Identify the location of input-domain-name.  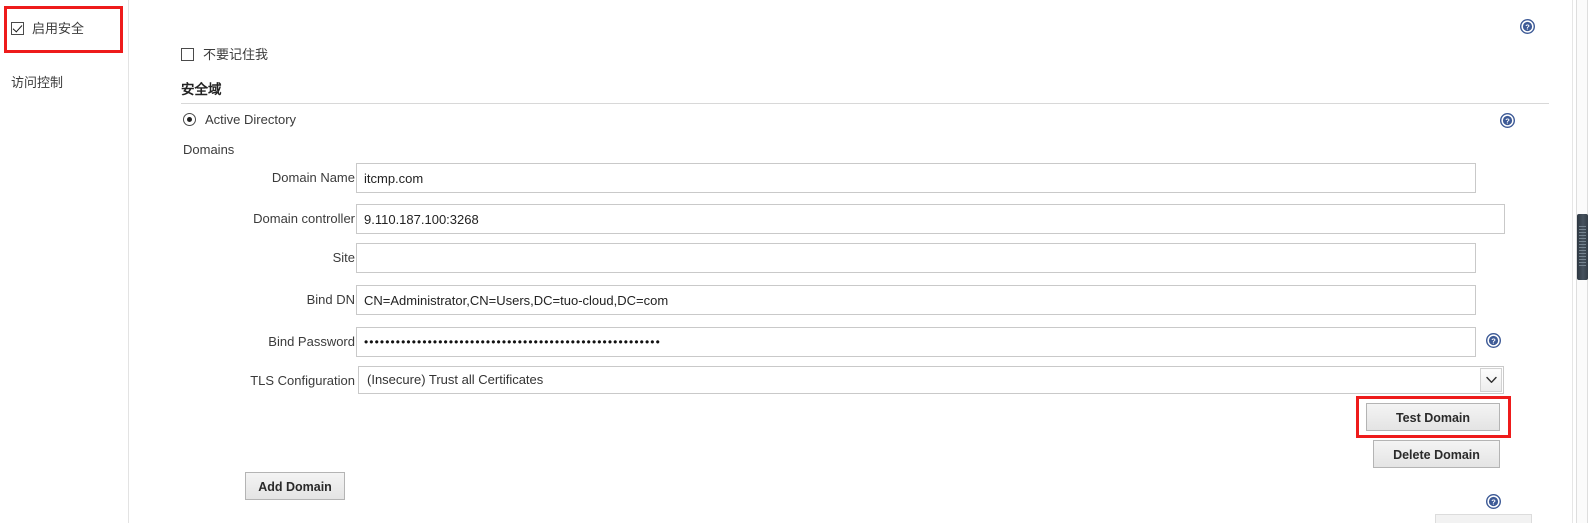
(916, 178).